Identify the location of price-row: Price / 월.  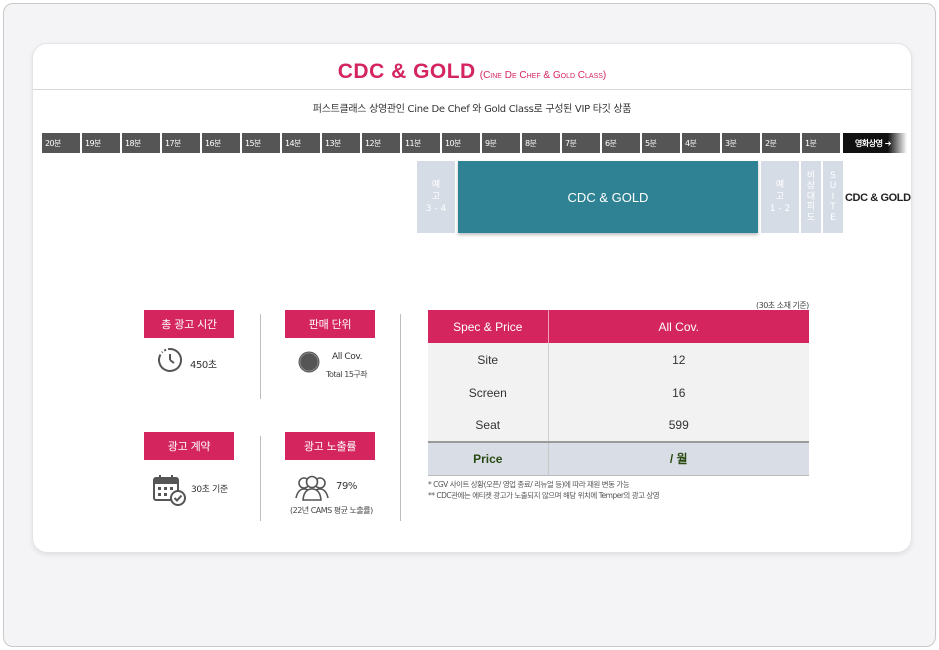
(618, 459).